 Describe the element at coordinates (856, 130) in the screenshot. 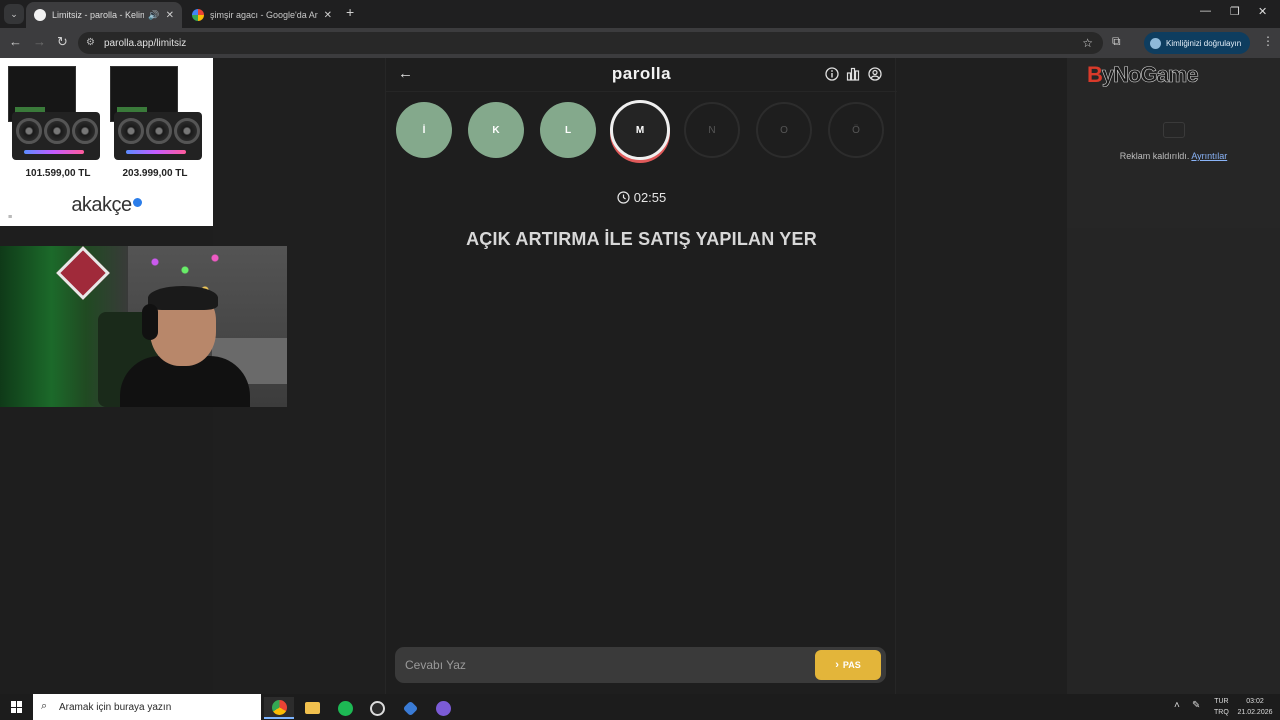

I see `letter-circle: Ö` at that location.